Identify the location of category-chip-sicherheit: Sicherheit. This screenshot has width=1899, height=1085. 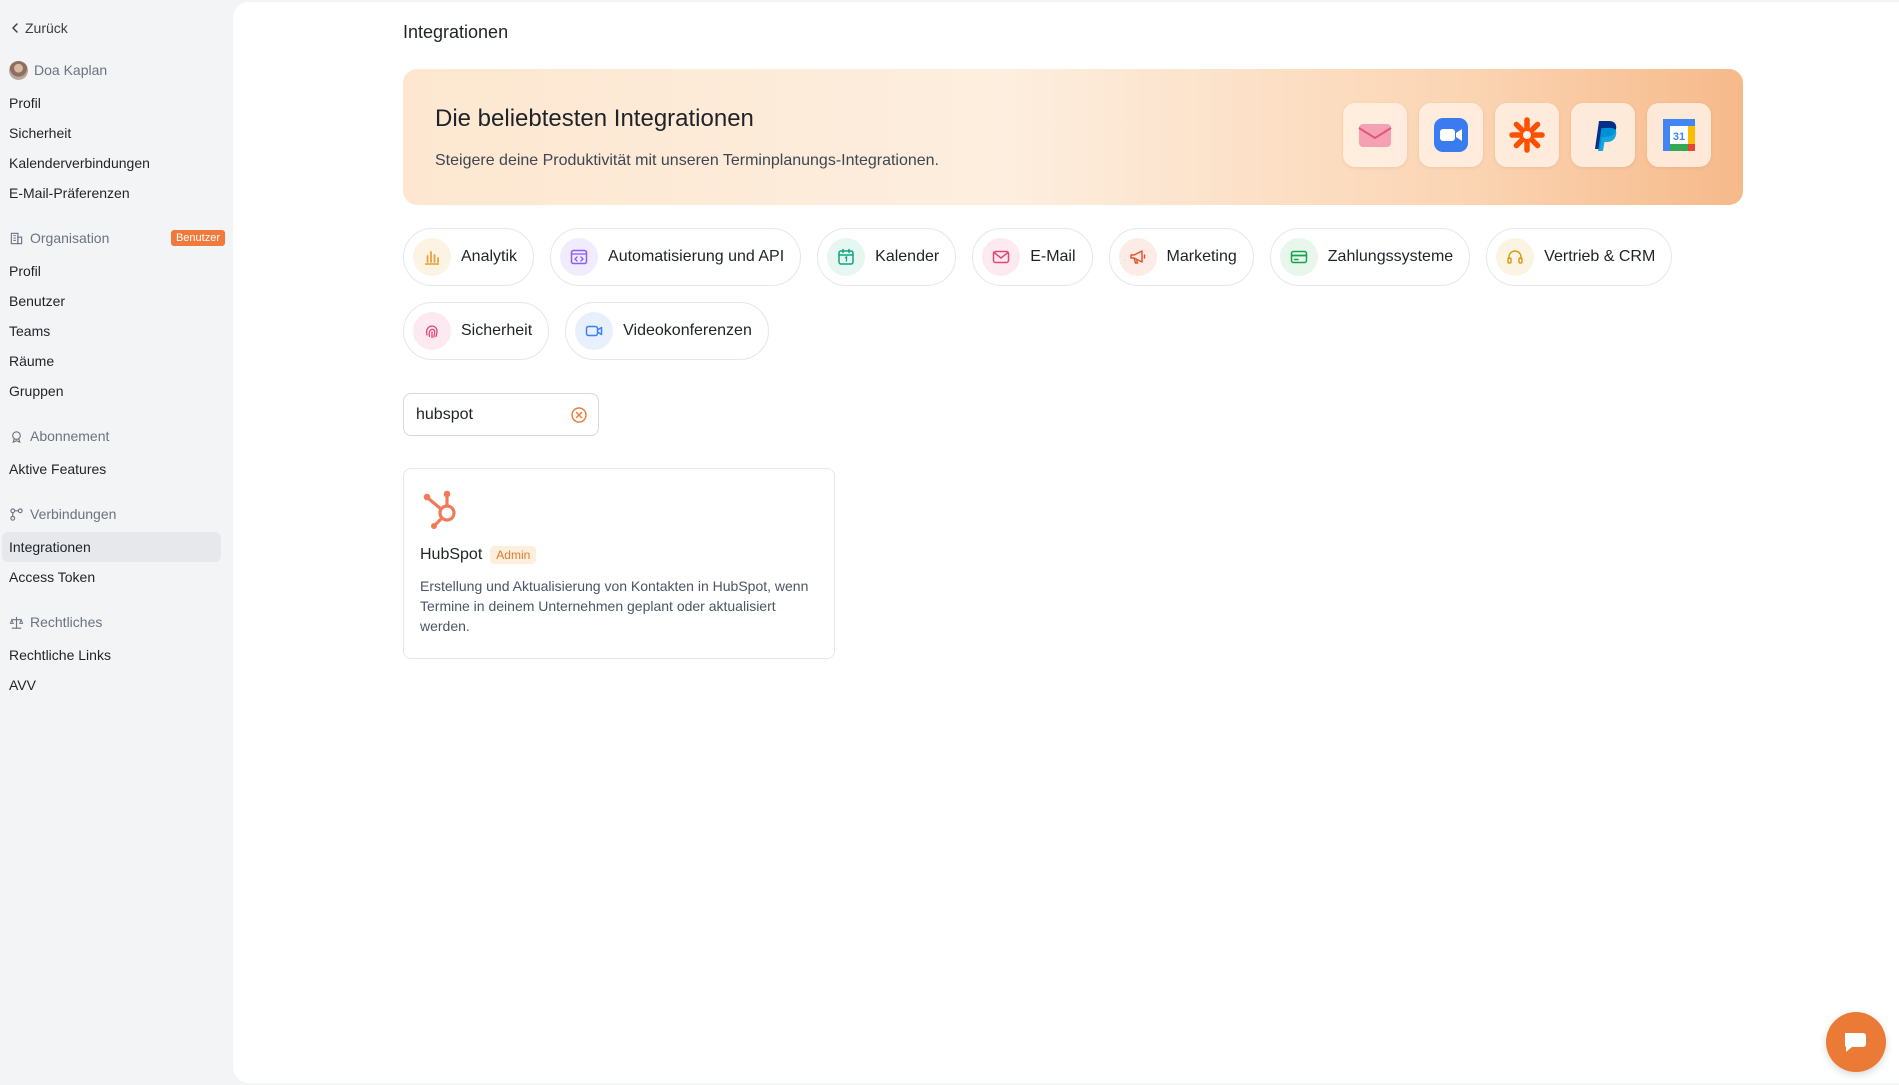
(476, 331).